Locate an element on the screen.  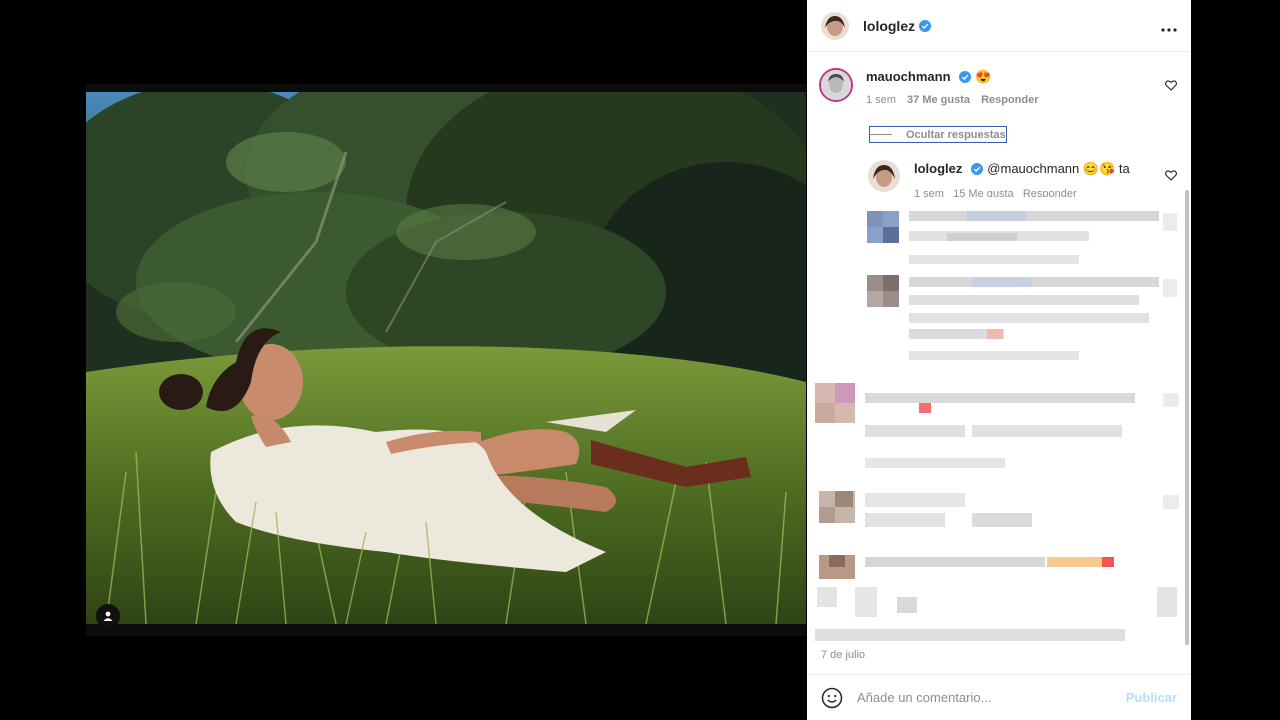
comment-input is located at coordinates (982, 697).